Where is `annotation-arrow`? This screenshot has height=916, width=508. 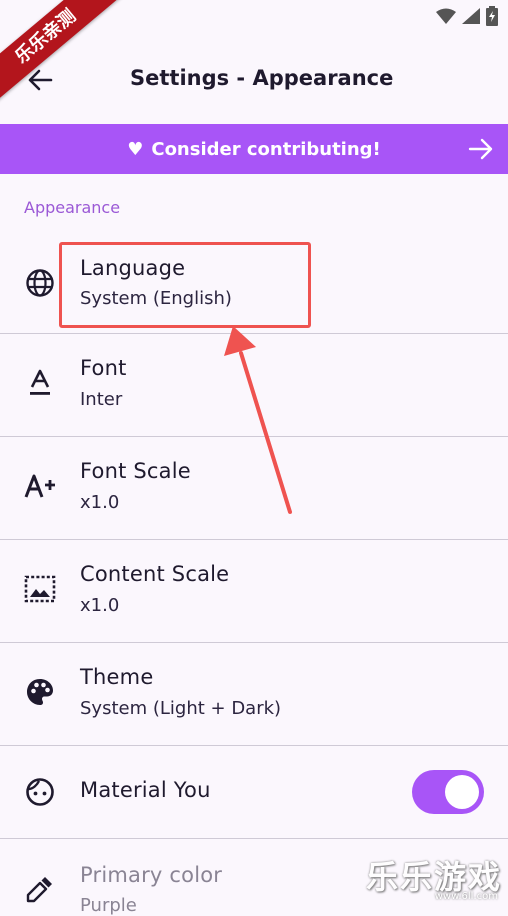 annotation-arrow is located at coordinates (258, 420).